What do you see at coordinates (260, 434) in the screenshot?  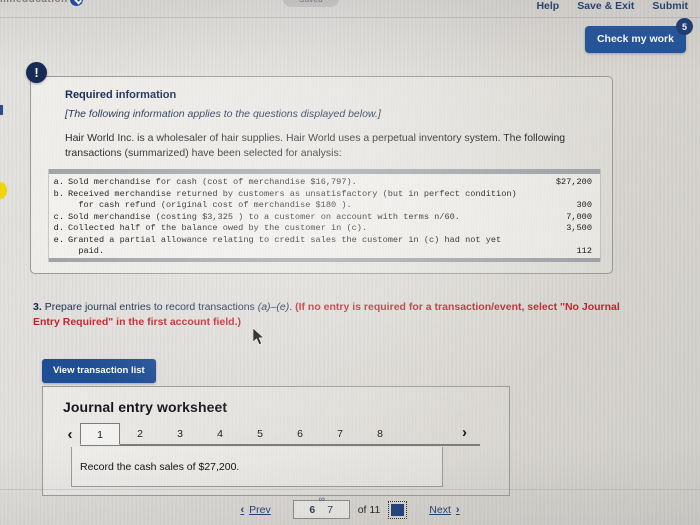 I see `worksheet-tab-5: 5` at bounding box center [260, 434].